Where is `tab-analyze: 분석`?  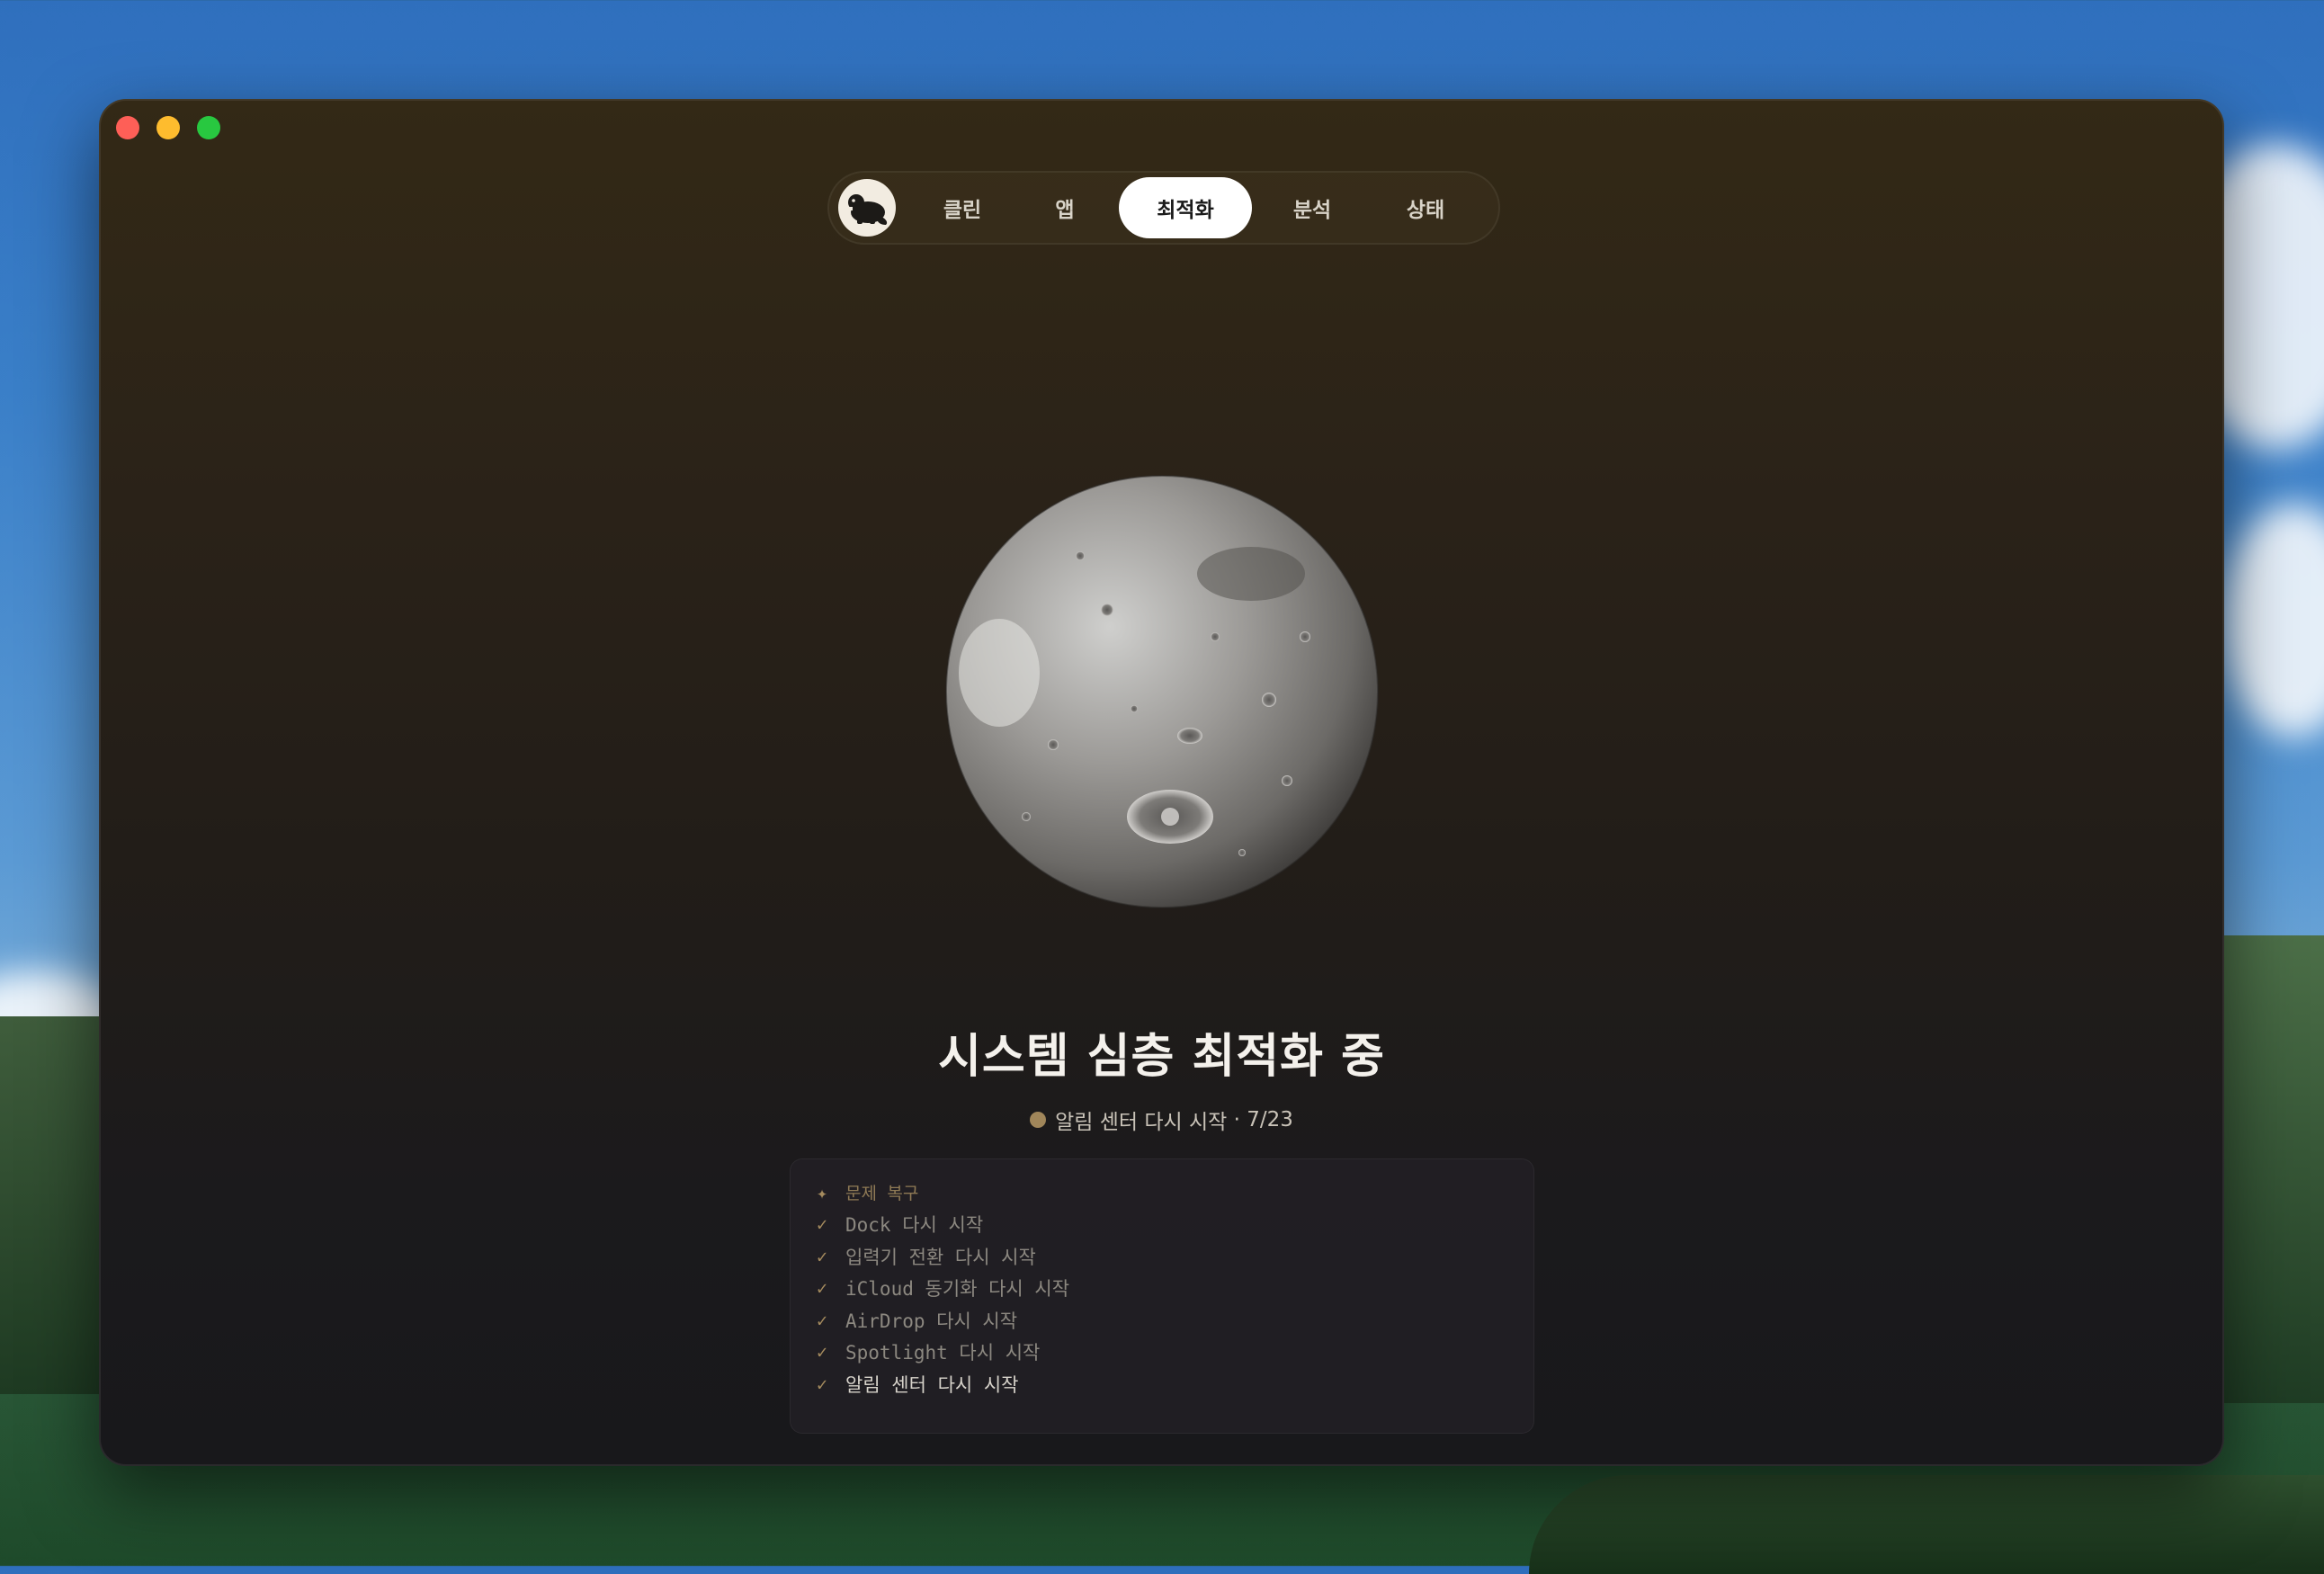
tab-analyze: 분석 is located at coordinates (1312, 208).